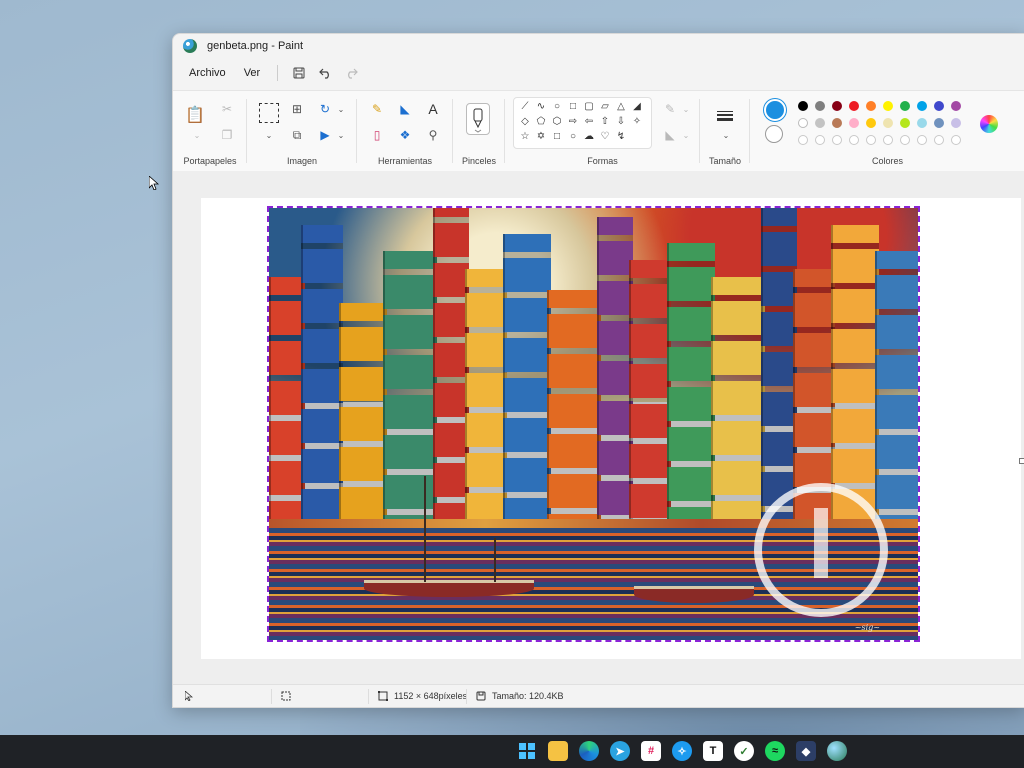  I want to click on down-arrow-shape-icon: ⇩, so click(621, 122).